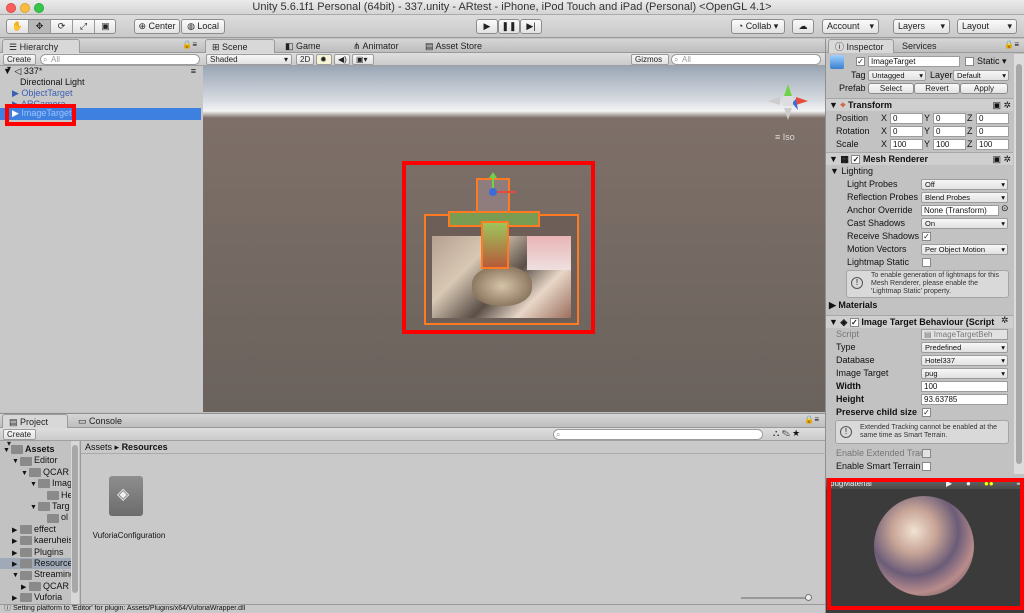 This screenshot has height=613, width=1024. What do you see at coordinates (126, 496) in the screenshot?
I see `unity-asset-icon: ◈` at bounding box center [126, 496].